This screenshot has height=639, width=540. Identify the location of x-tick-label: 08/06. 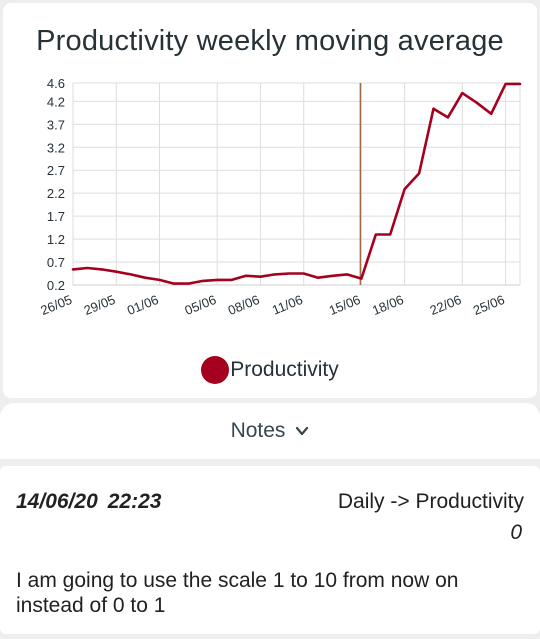
(244, 305).